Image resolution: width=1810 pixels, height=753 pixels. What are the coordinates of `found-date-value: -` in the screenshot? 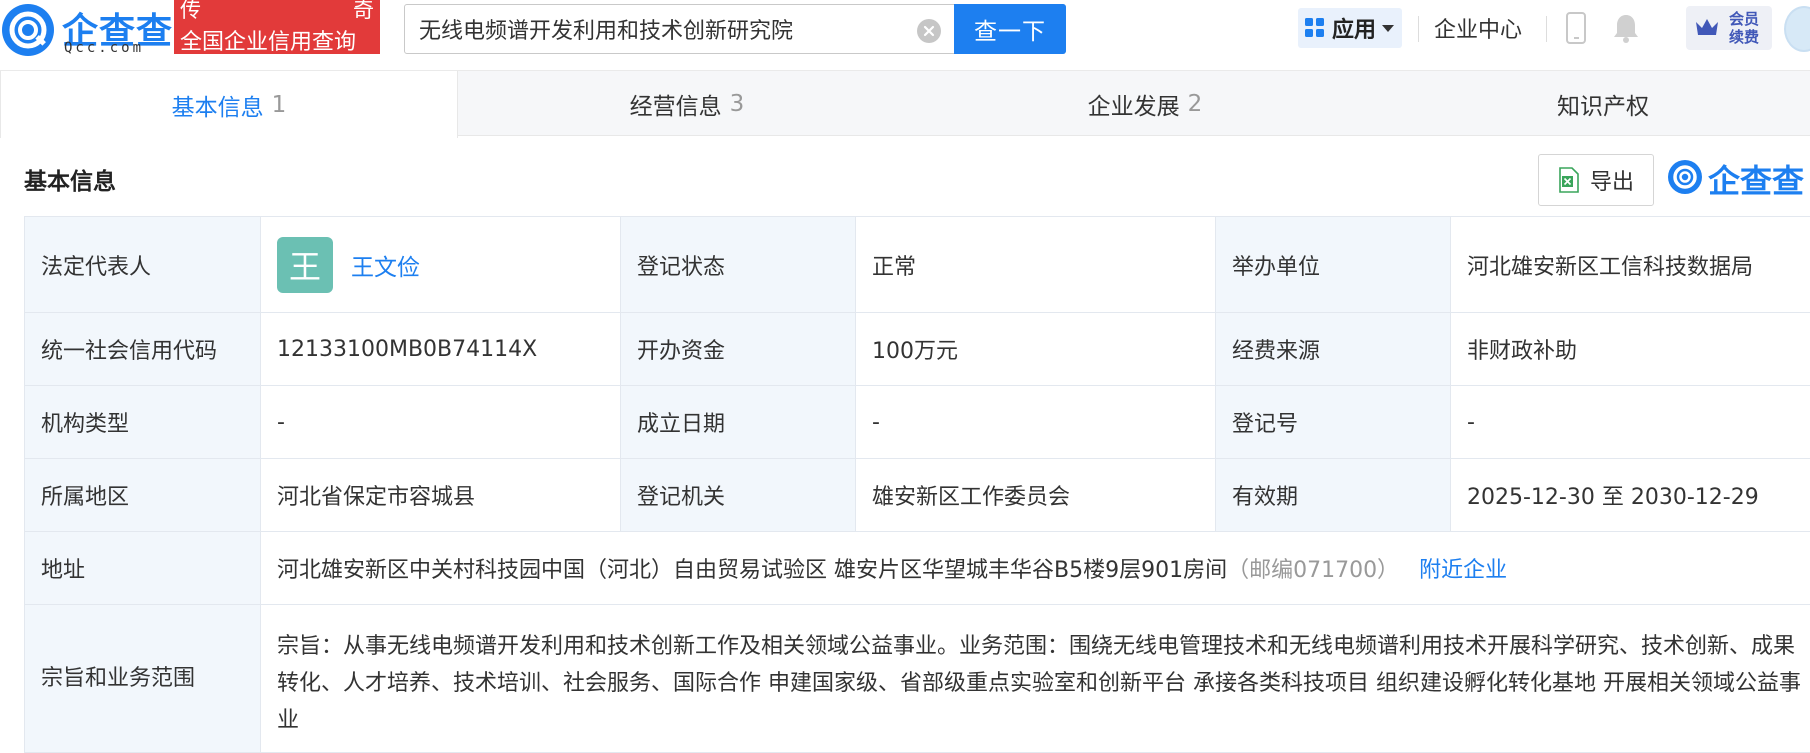 It's located at (1036, 422).